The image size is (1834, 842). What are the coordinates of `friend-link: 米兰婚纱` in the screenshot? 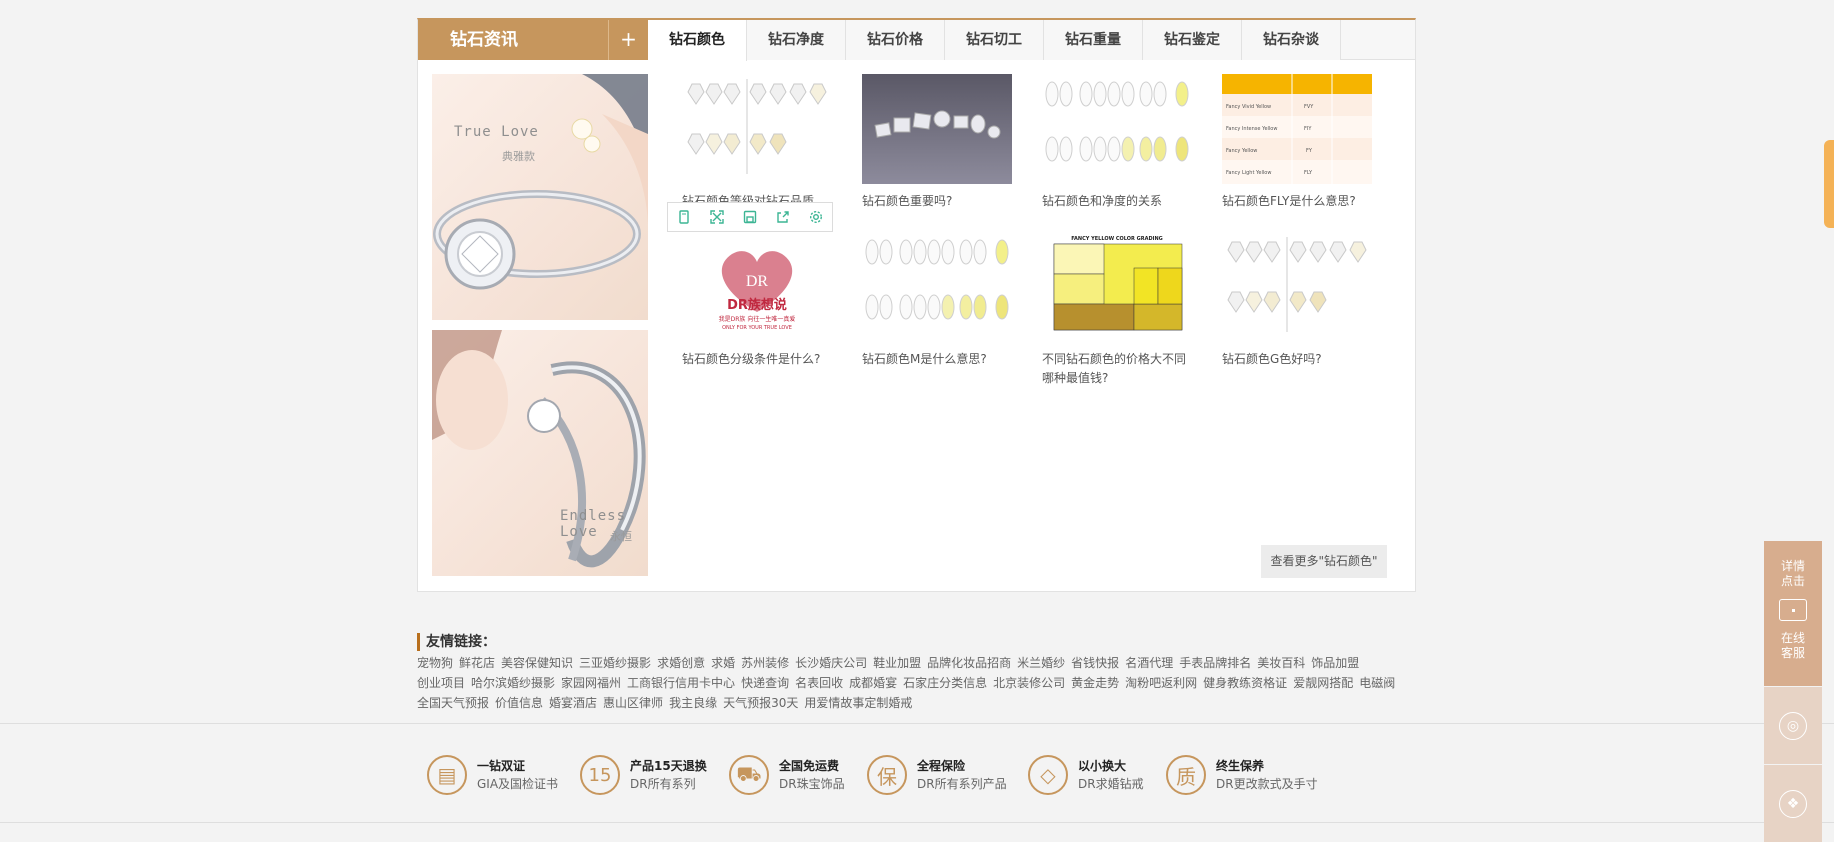 It's located at (1041, 663).